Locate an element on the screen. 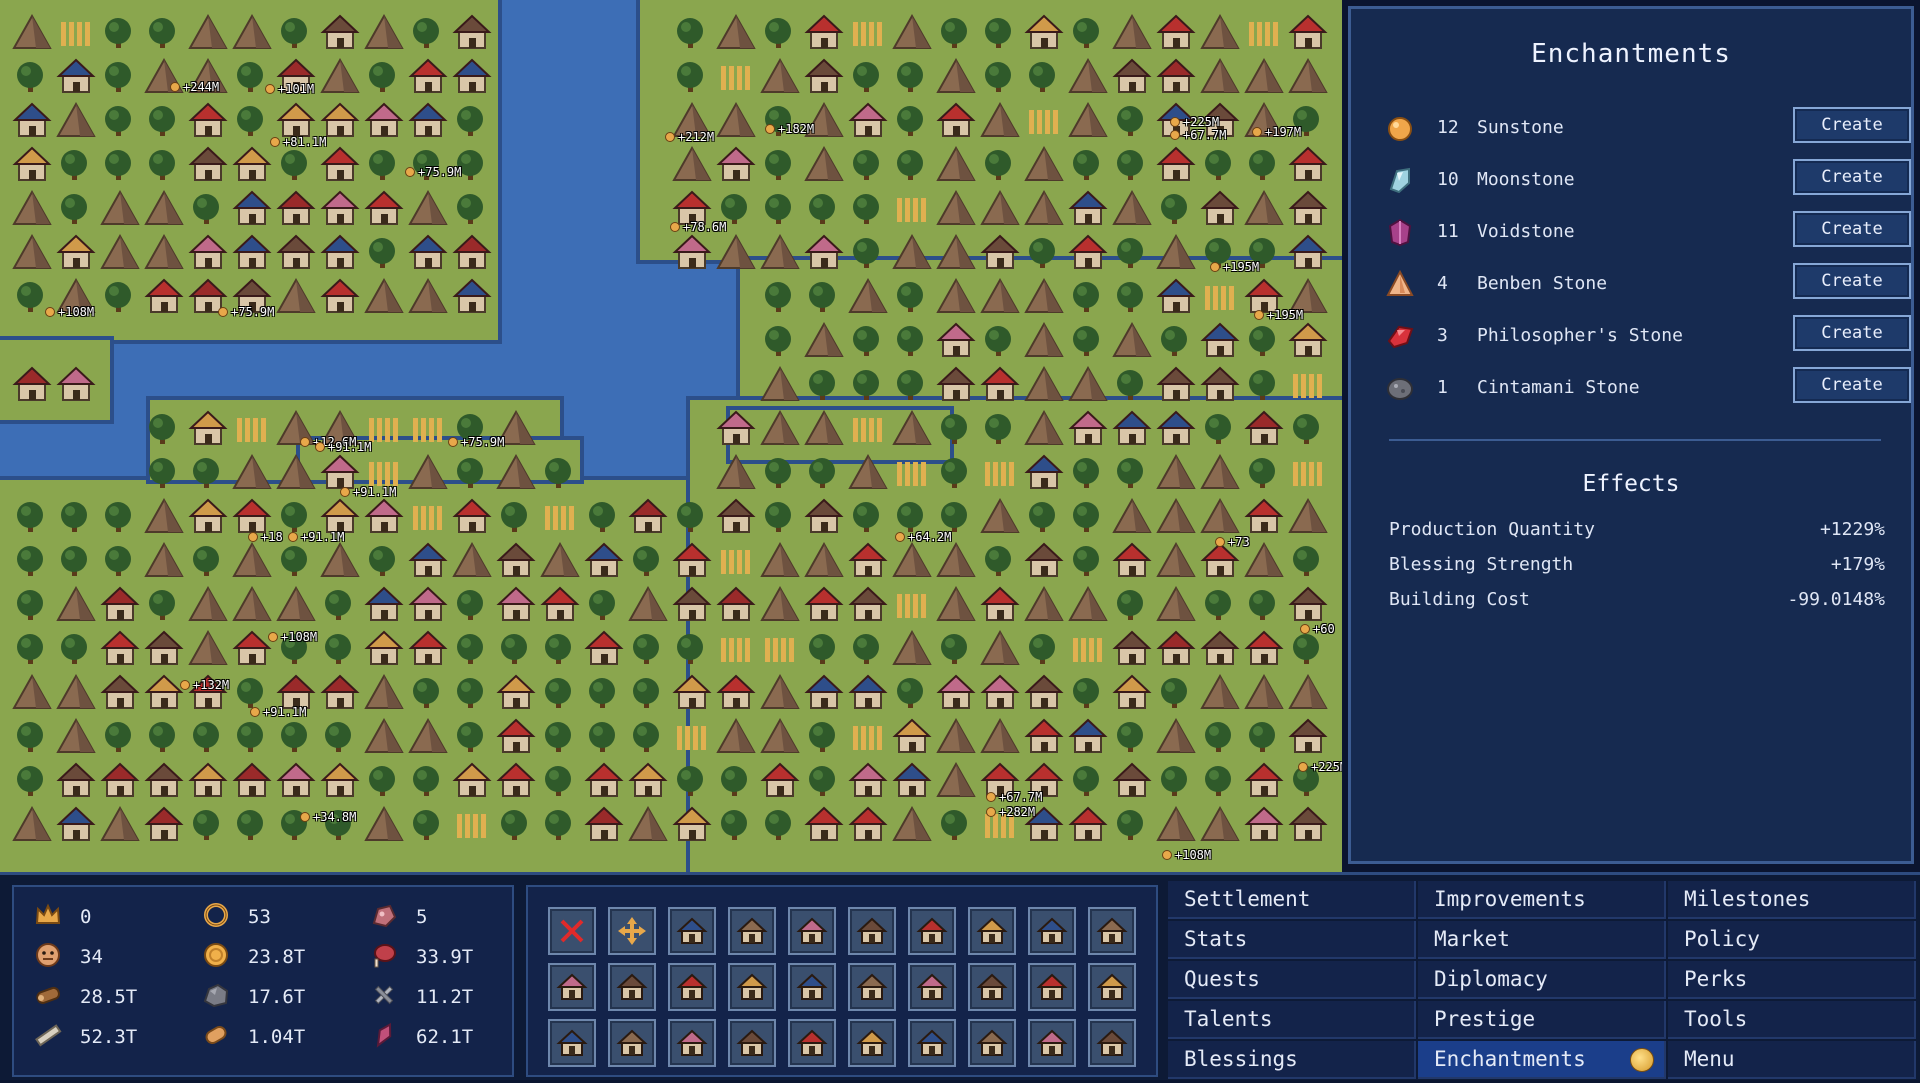 The width and height of the screenshot is (1920, 1083). build-slot-tower is located at coordinates (932, 1043).